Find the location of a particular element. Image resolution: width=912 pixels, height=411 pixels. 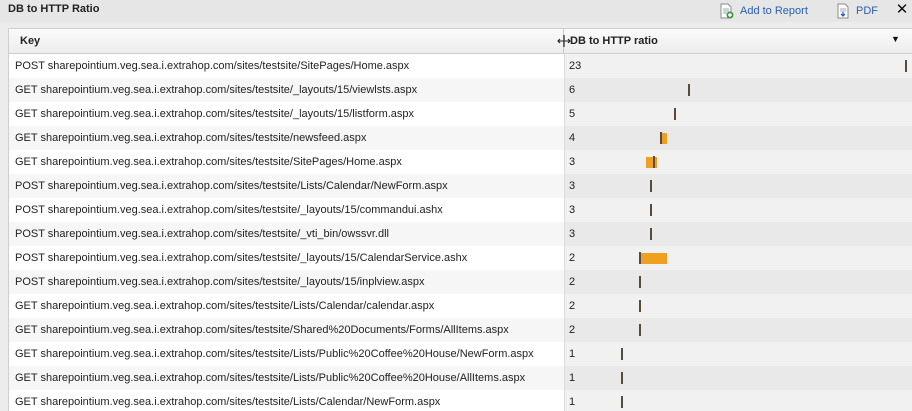

column-header-ratio: DB to HTTP ratio is located at coordinates (614, 41).